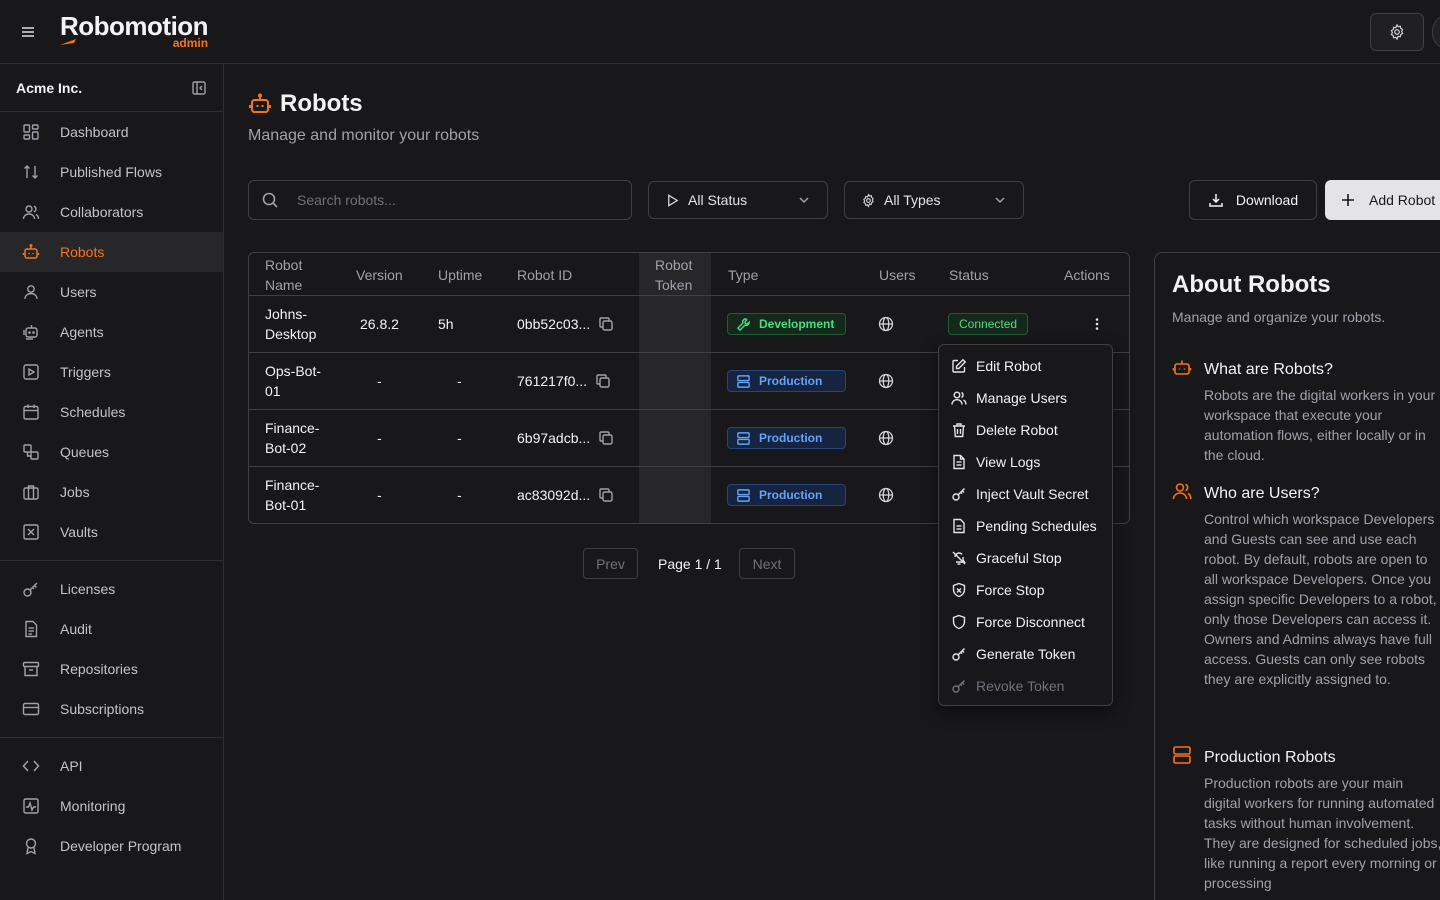  What do you see at coordinates (293, 381) in the screenshot?
I see `robot-name: Ops-Bot-01` at bounding box center [293, 381].